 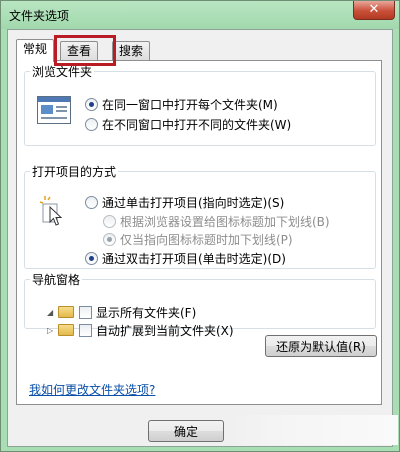 I want to click on ok-button: 确定, so click(x=186, y=431).